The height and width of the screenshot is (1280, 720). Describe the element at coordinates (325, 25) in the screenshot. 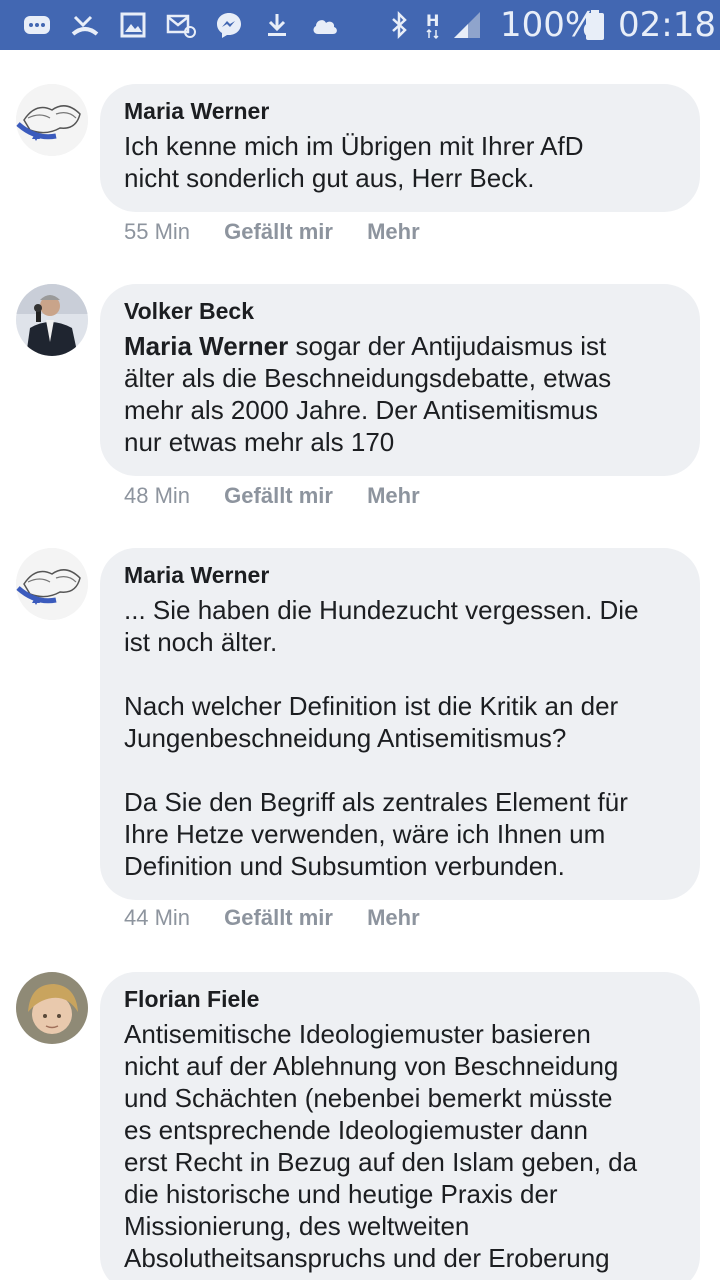

I see `cloud-icon` at that location.